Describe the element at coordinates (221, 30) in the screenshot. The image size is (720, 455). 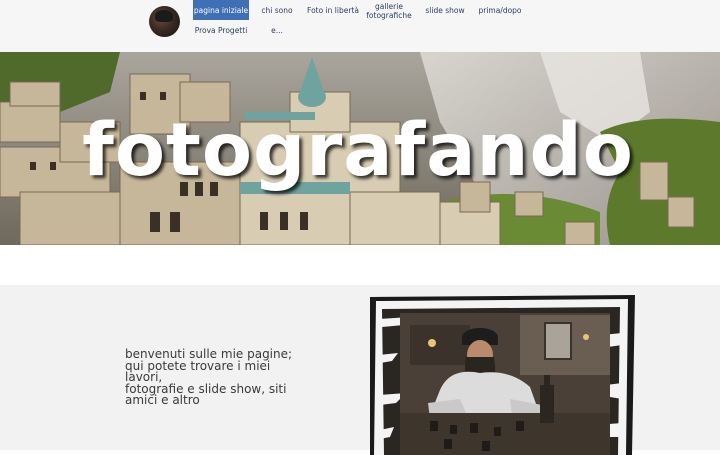
I see `nav-item-prova-progetti: Prova Progetti` at that location.